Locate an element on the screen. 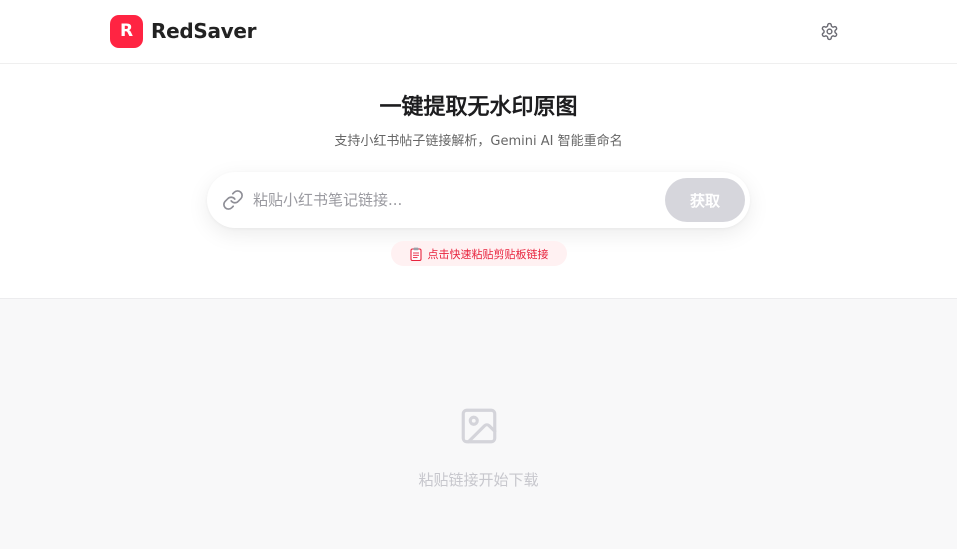  app-logo: R RedSaver is located at coordinates (183, 31).